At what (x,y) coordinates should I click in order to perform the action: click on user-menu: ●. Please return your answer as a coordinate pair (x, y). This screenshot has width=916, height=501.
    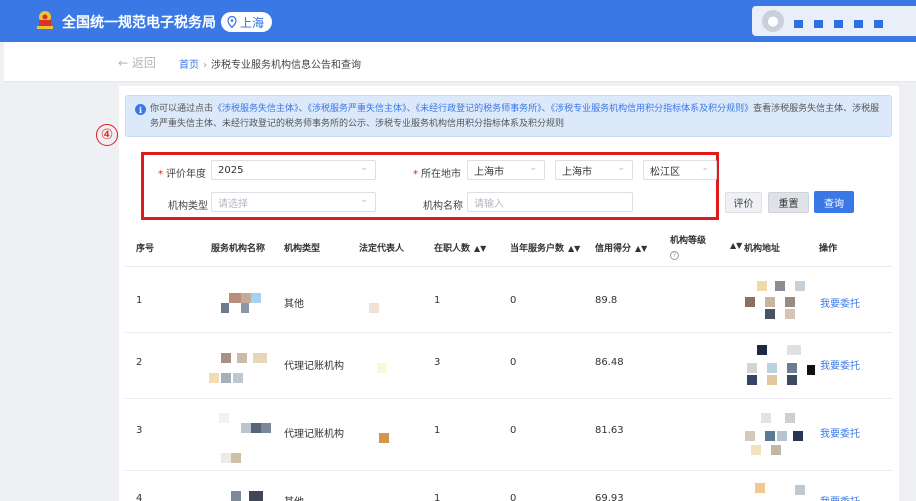
    Looking at the image, I should click on (834, 21).